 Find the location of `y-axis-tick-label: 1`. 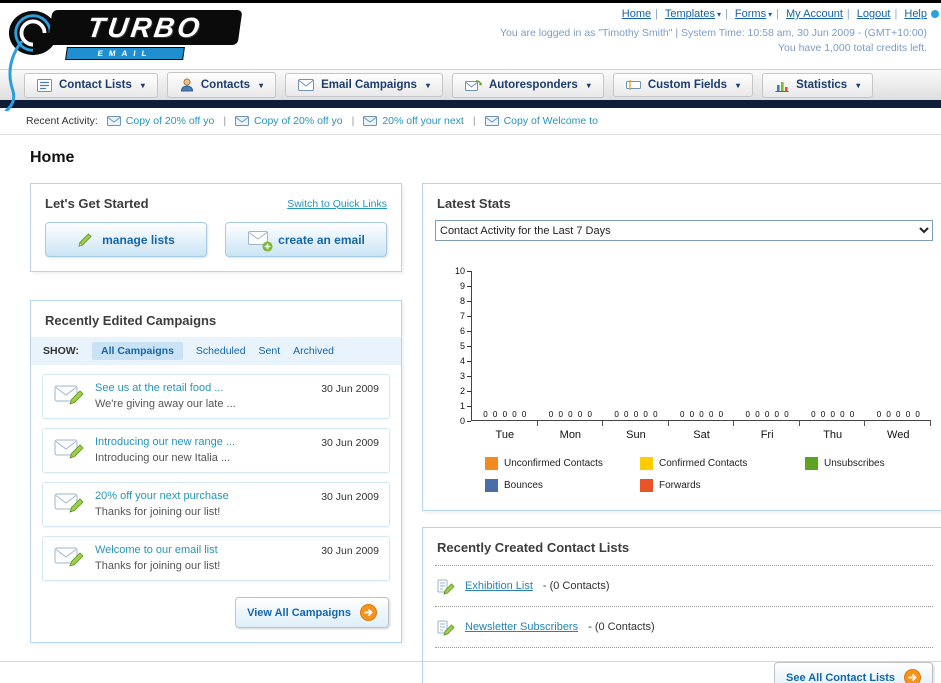

y-axis-tick-label: 1 is located at coordinates (465, 406).